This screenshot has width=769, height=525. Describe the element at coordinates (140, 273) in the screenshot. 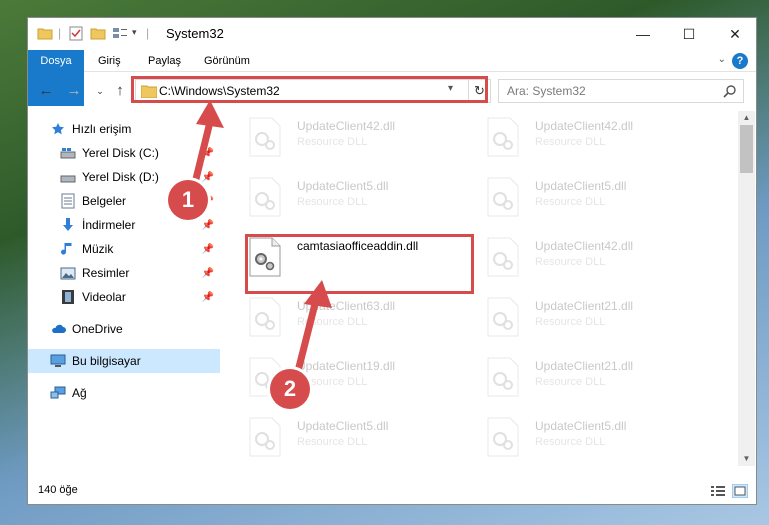

I see `sidebar-item-pictures: Resimler 📌` at that location.